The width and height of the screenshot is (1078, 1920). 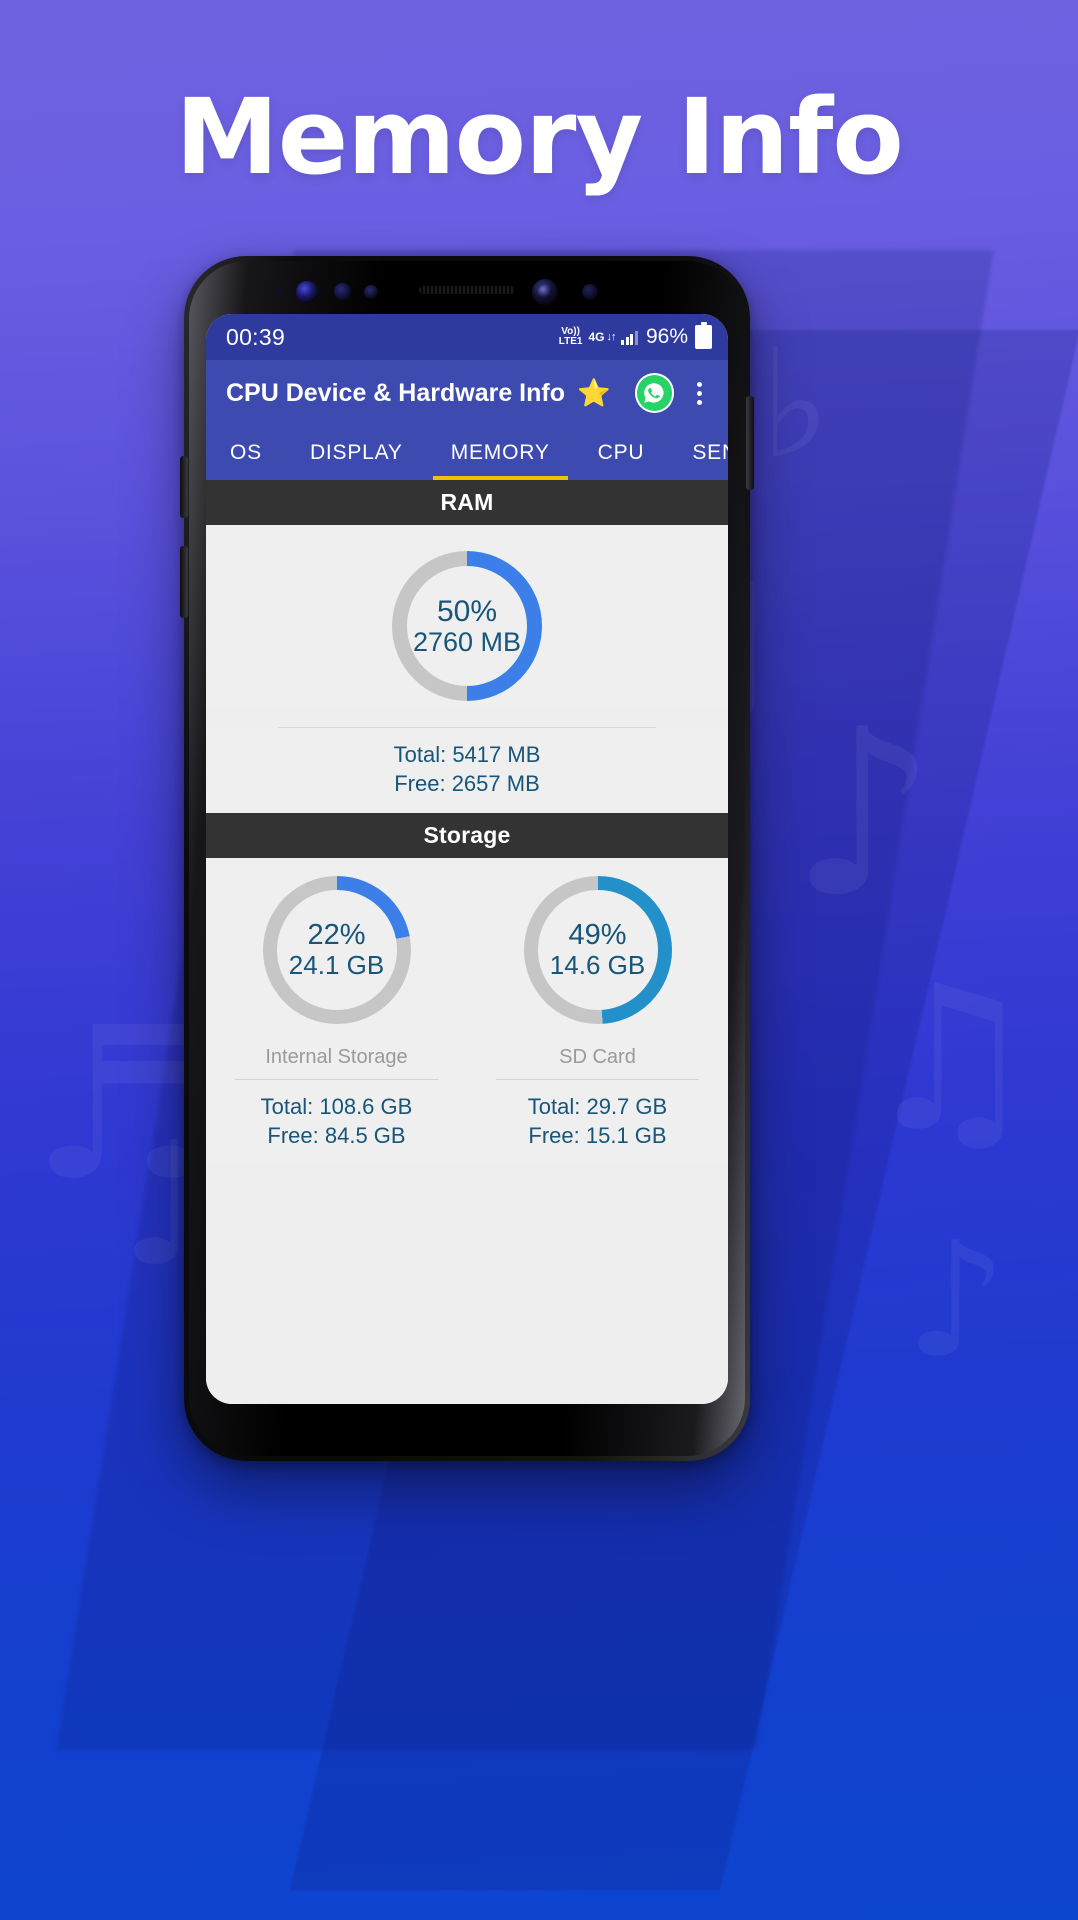 What do you see at coordinates (467, 337) in the screenshot?
I see `status-bar: 00:39 Vo)) LTE1 4G ↓↑ 96%` at bounding box center [467, 337].